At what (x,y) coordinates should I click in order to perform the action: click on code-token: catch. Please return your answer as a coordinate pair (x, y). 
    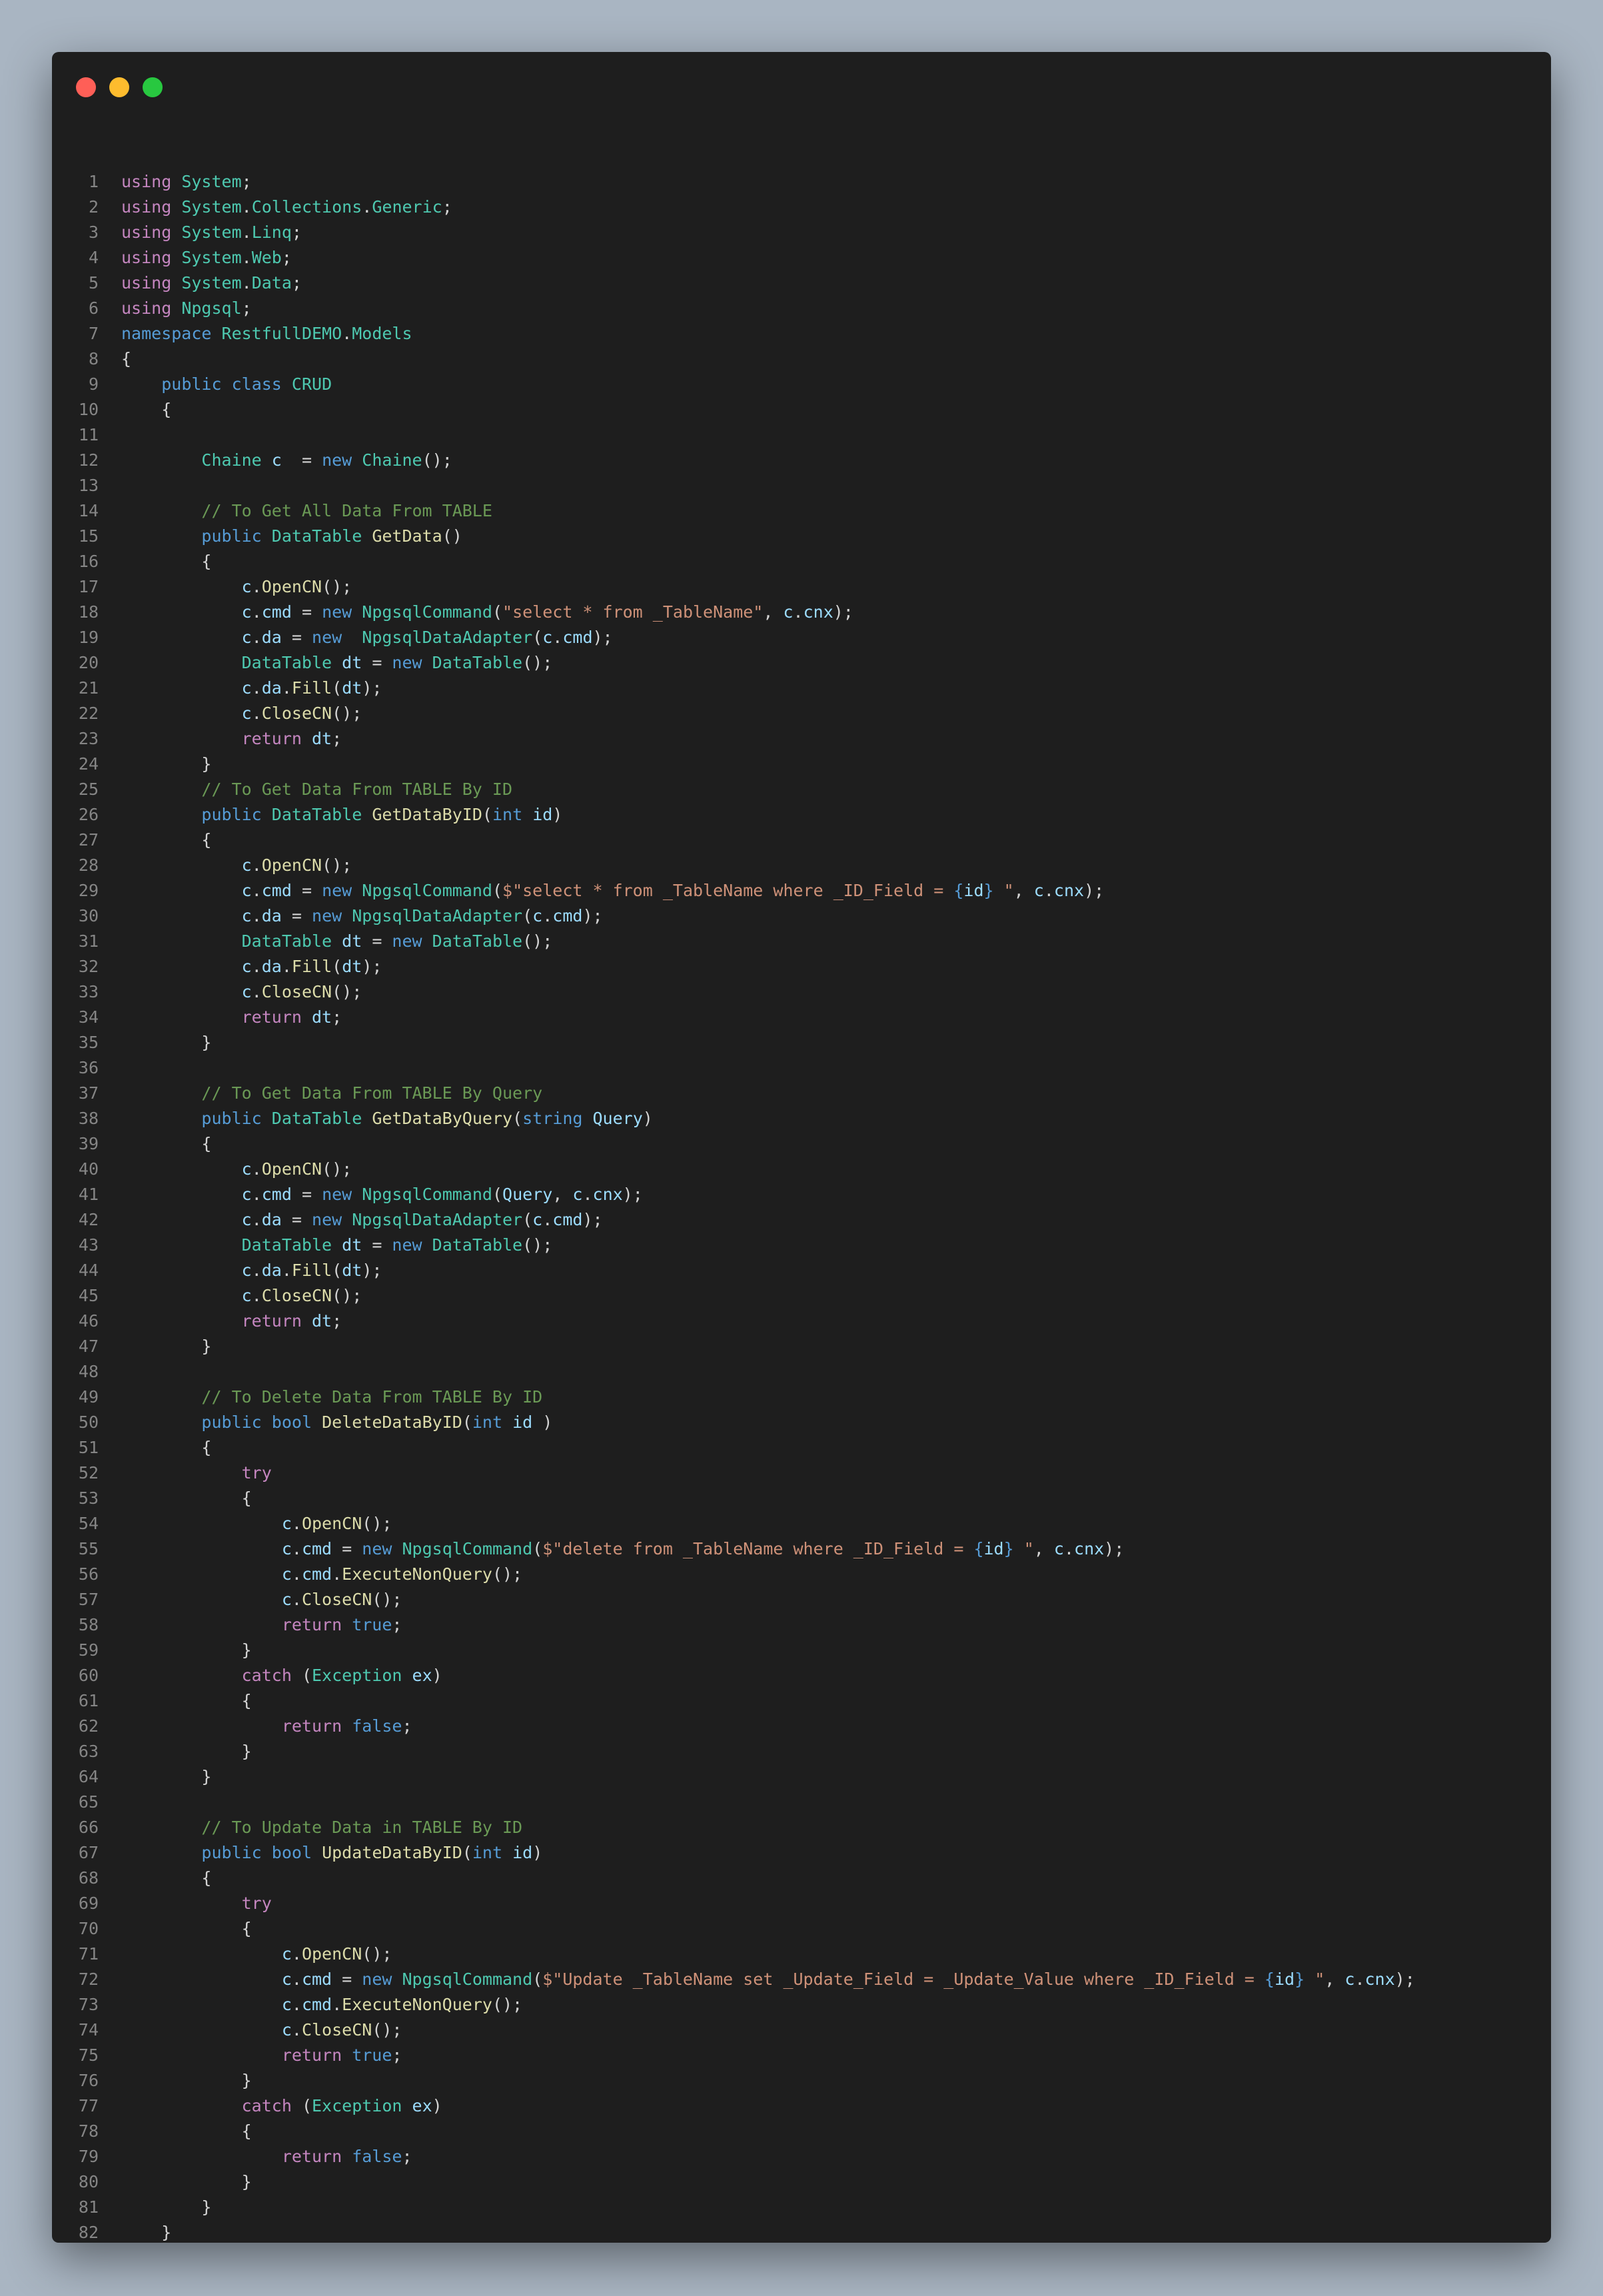
    Looking at the image, I should click on (266, 2105).